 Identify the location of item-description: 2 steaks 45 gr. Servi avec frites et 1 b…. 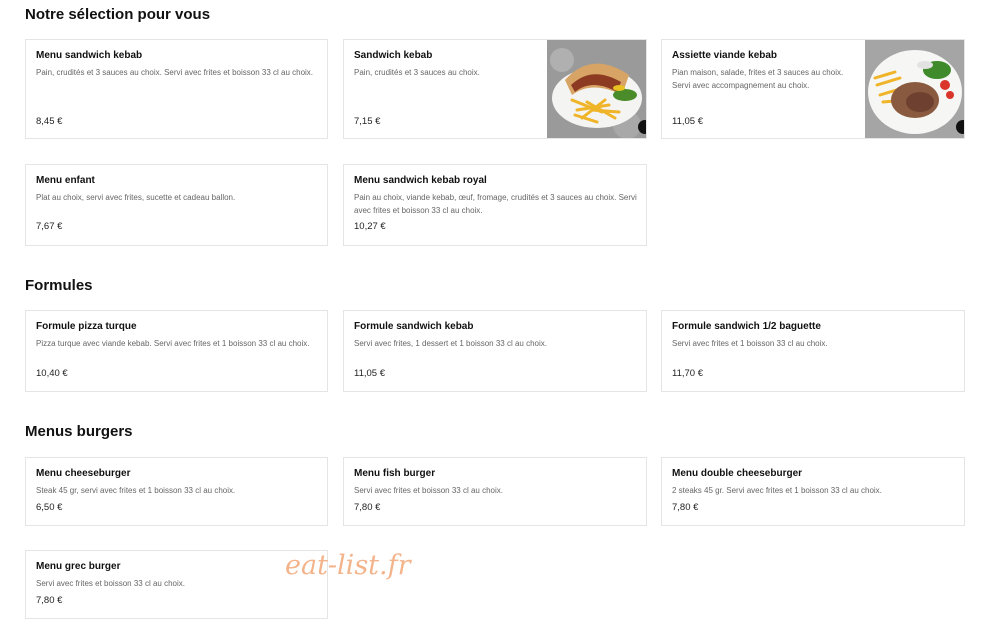
(777, 490).